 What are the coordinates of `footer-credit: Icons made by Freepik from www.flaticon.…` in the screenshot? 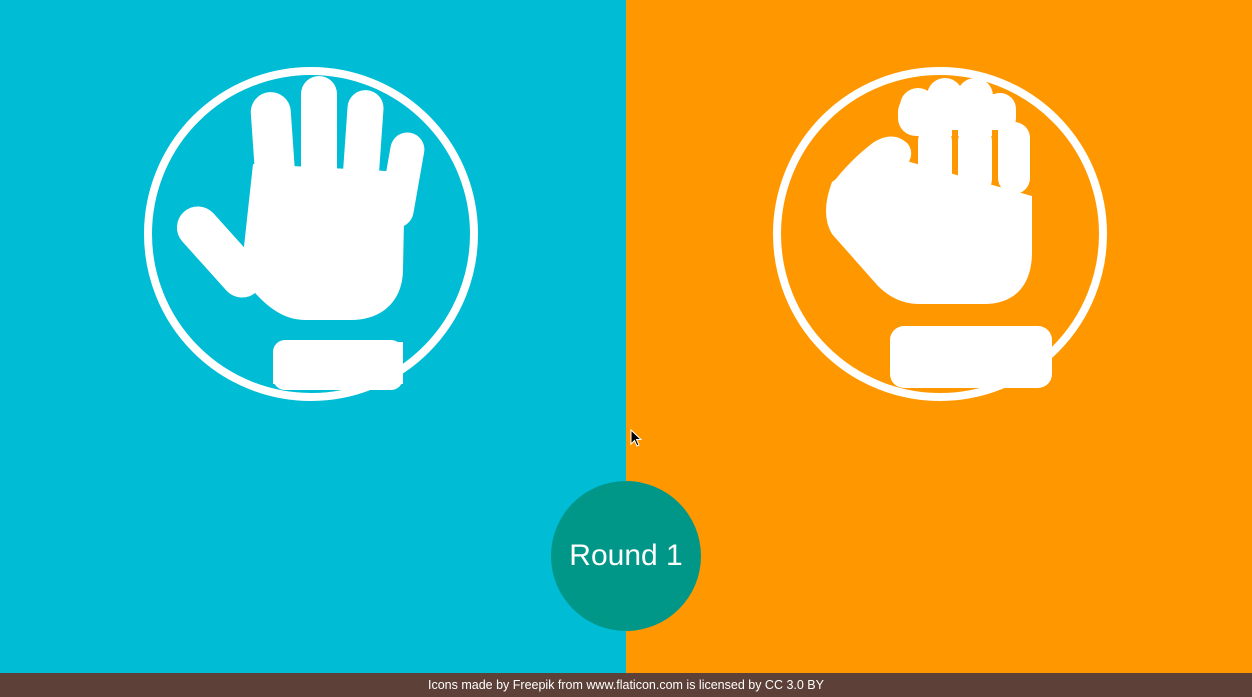 It's located at (626, 685).